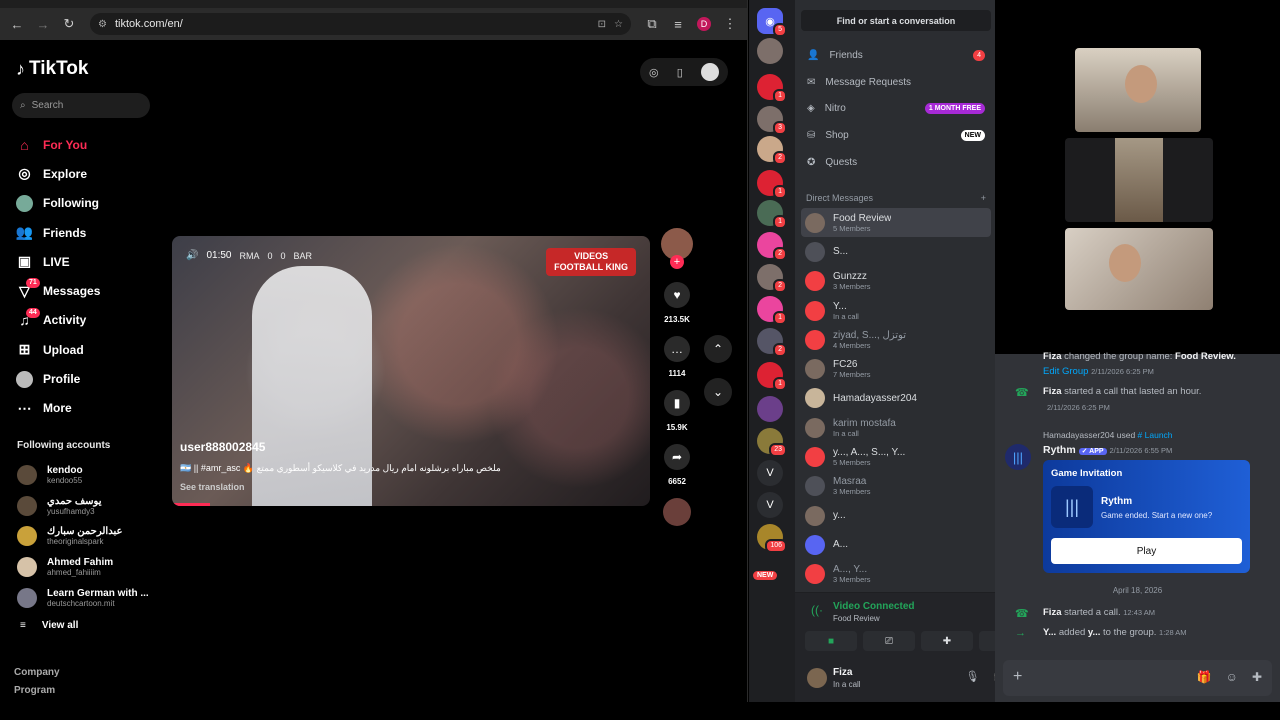 The image size is (1280, 720). What do you see at coordinates (1065, 371) in the screenshot?
I see `edit-group-link: Edit Group` at bounding box center [1065, 371].